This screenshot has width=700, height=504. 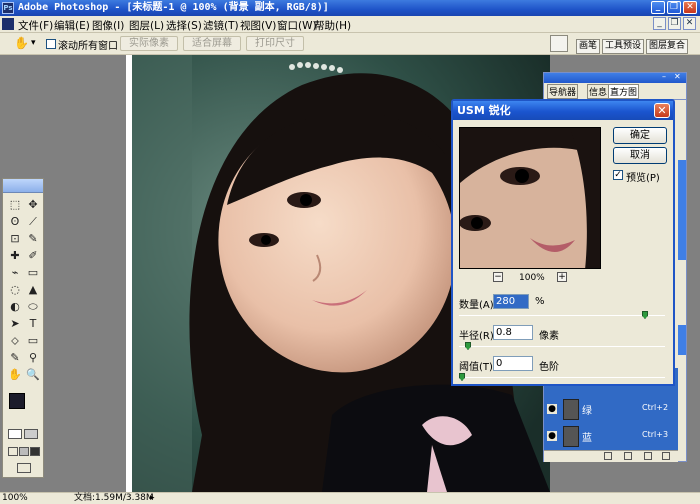 I want to click on threshold-input: 0, so click(x=513, y=363).